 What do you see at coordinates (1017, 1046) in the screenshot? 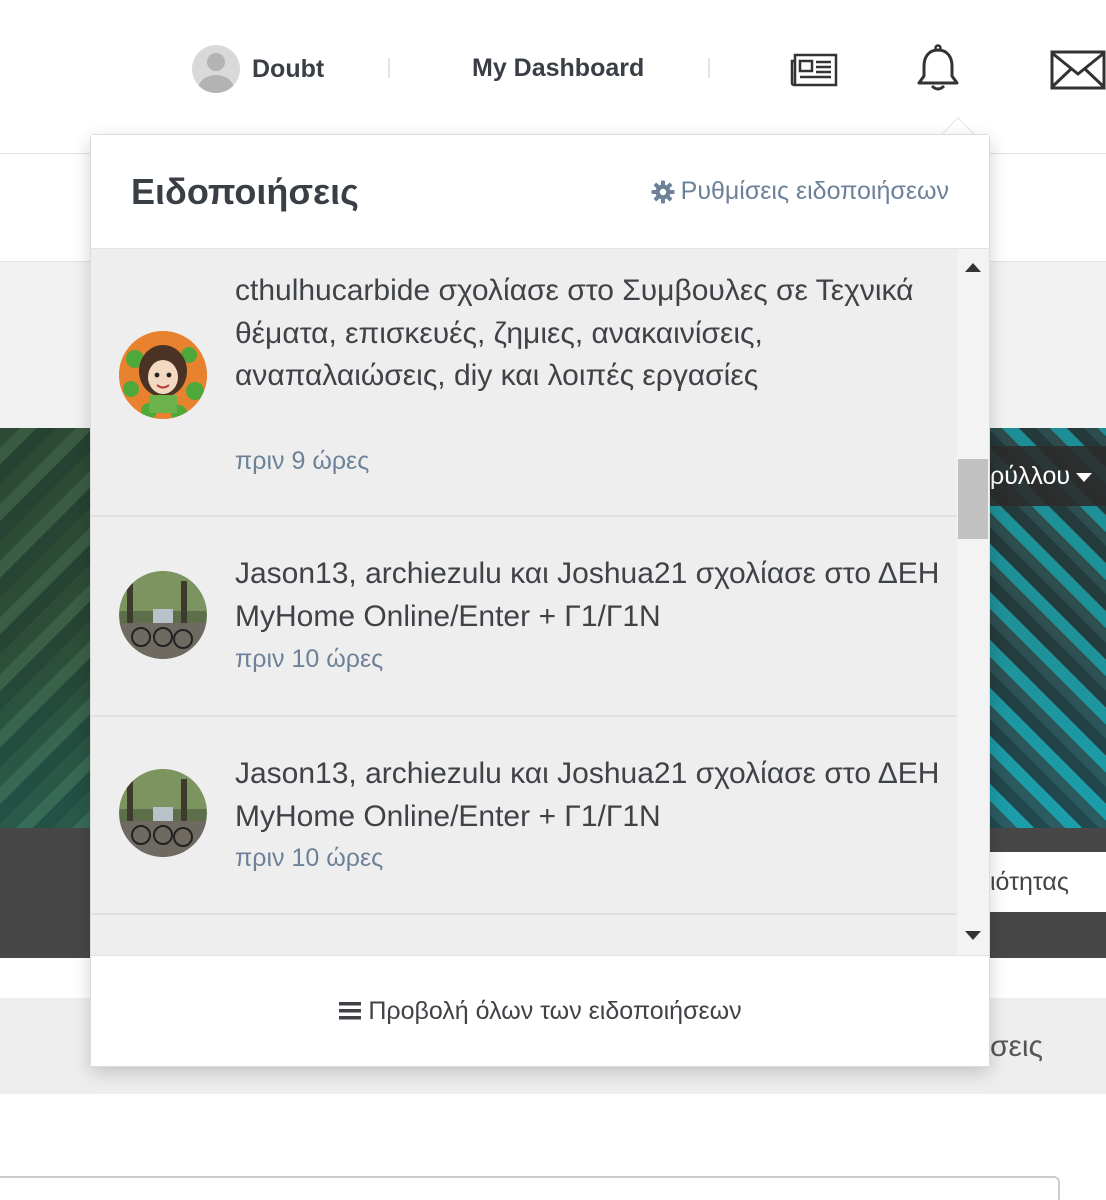
I see `gray-band-label: σεις` at bounding box center [1017, 1046].